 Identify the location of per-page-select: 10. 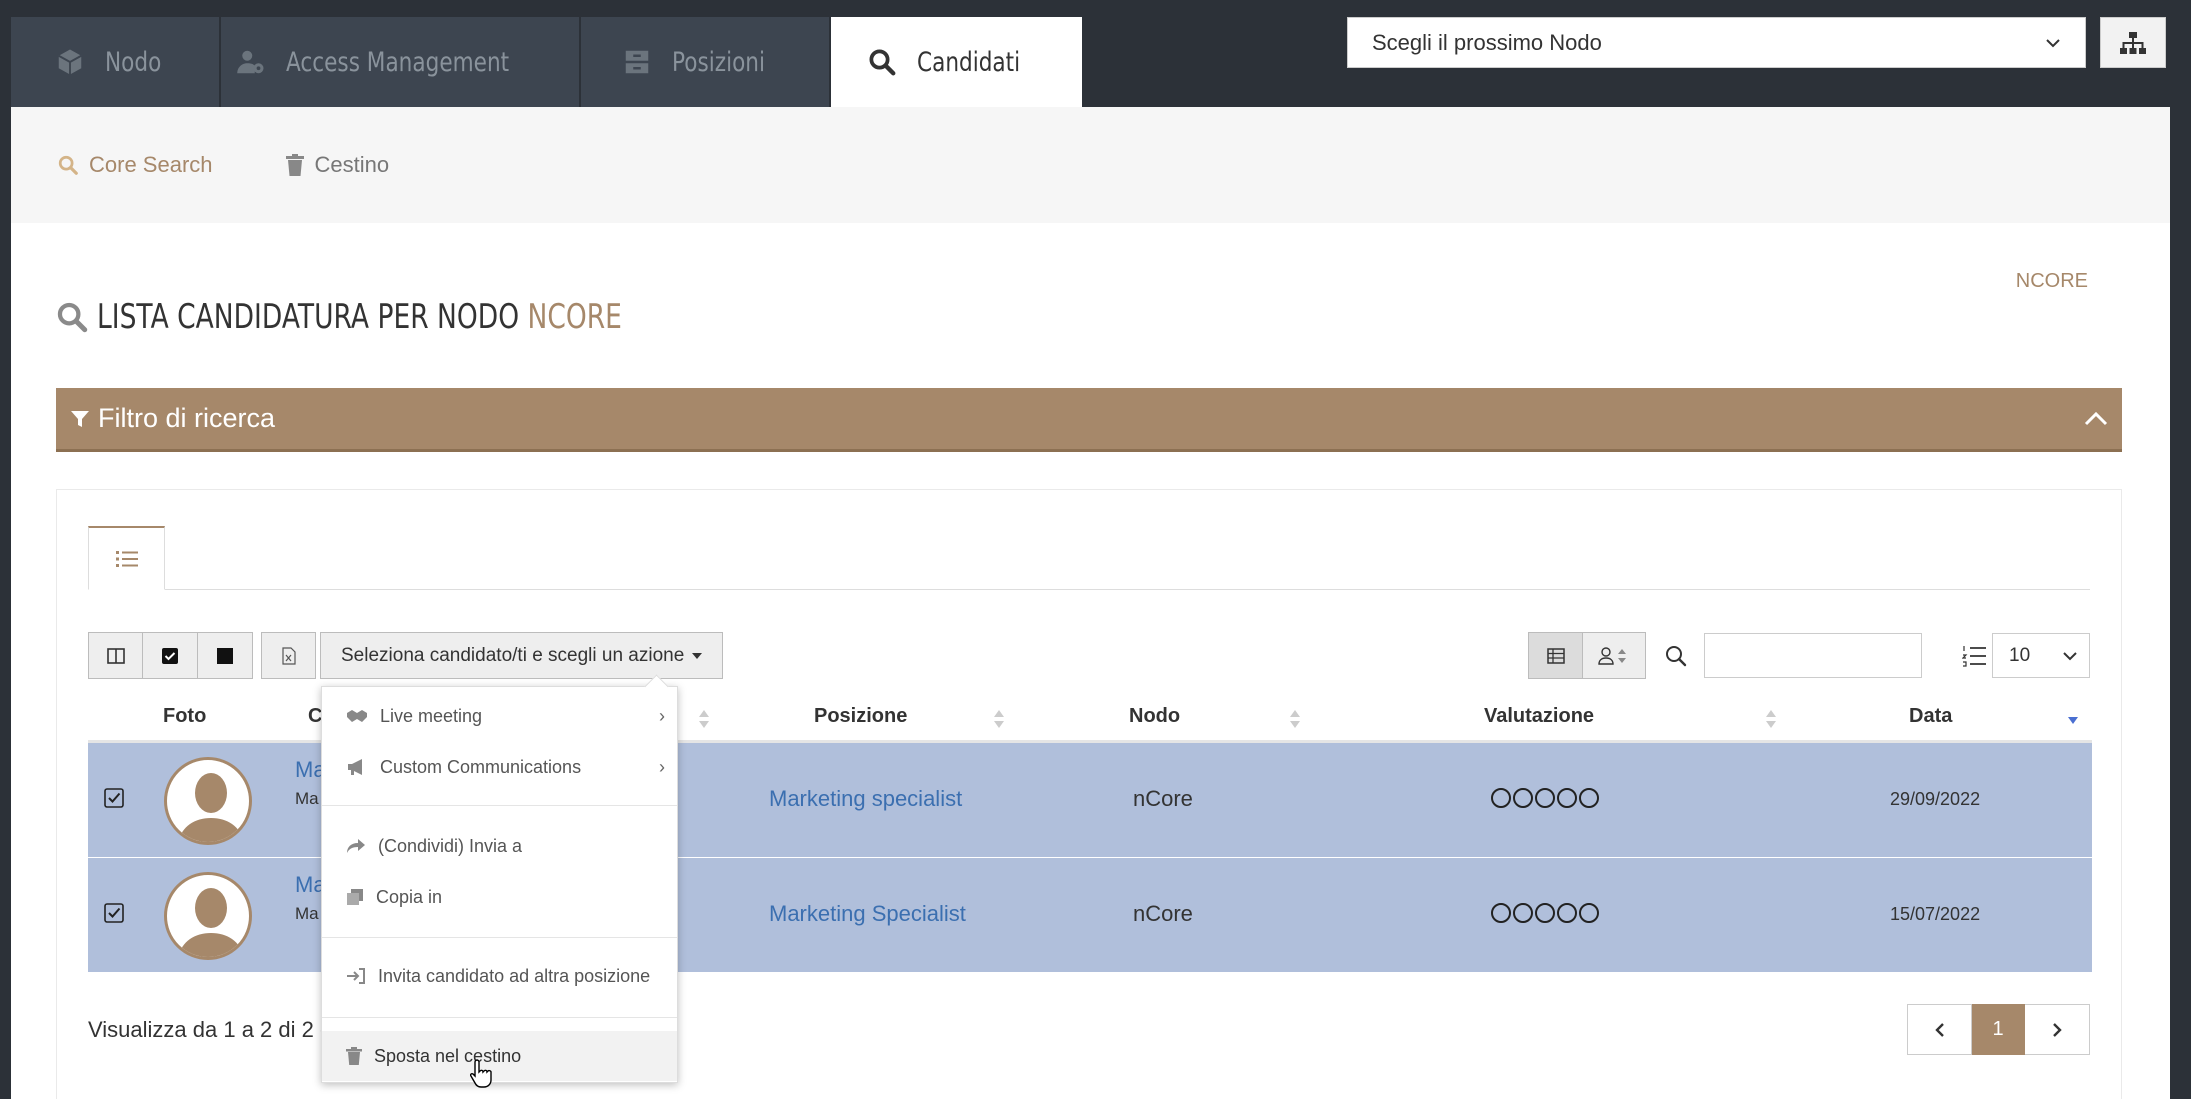
(2041, 655).